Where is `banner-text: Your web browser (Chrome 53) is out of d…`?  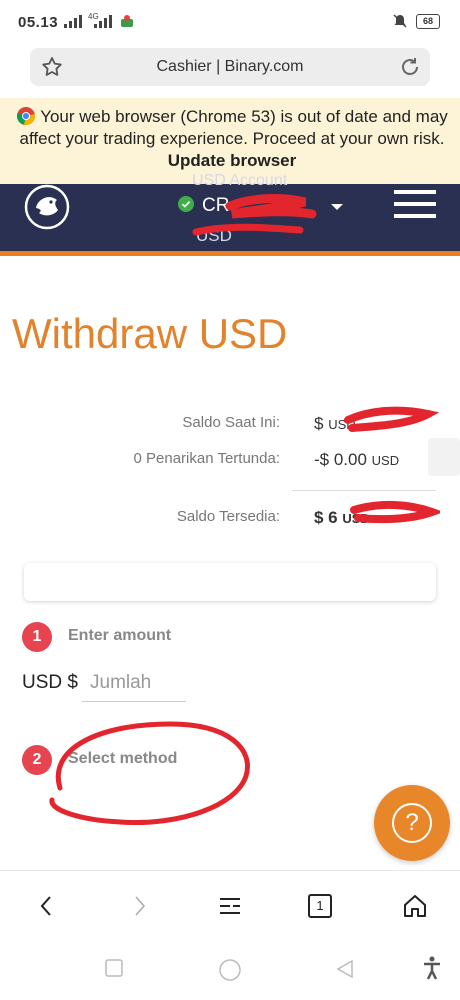
banner-text: Your web browser (Chrome 53) is out of d… is located at coordinates (233, 127).